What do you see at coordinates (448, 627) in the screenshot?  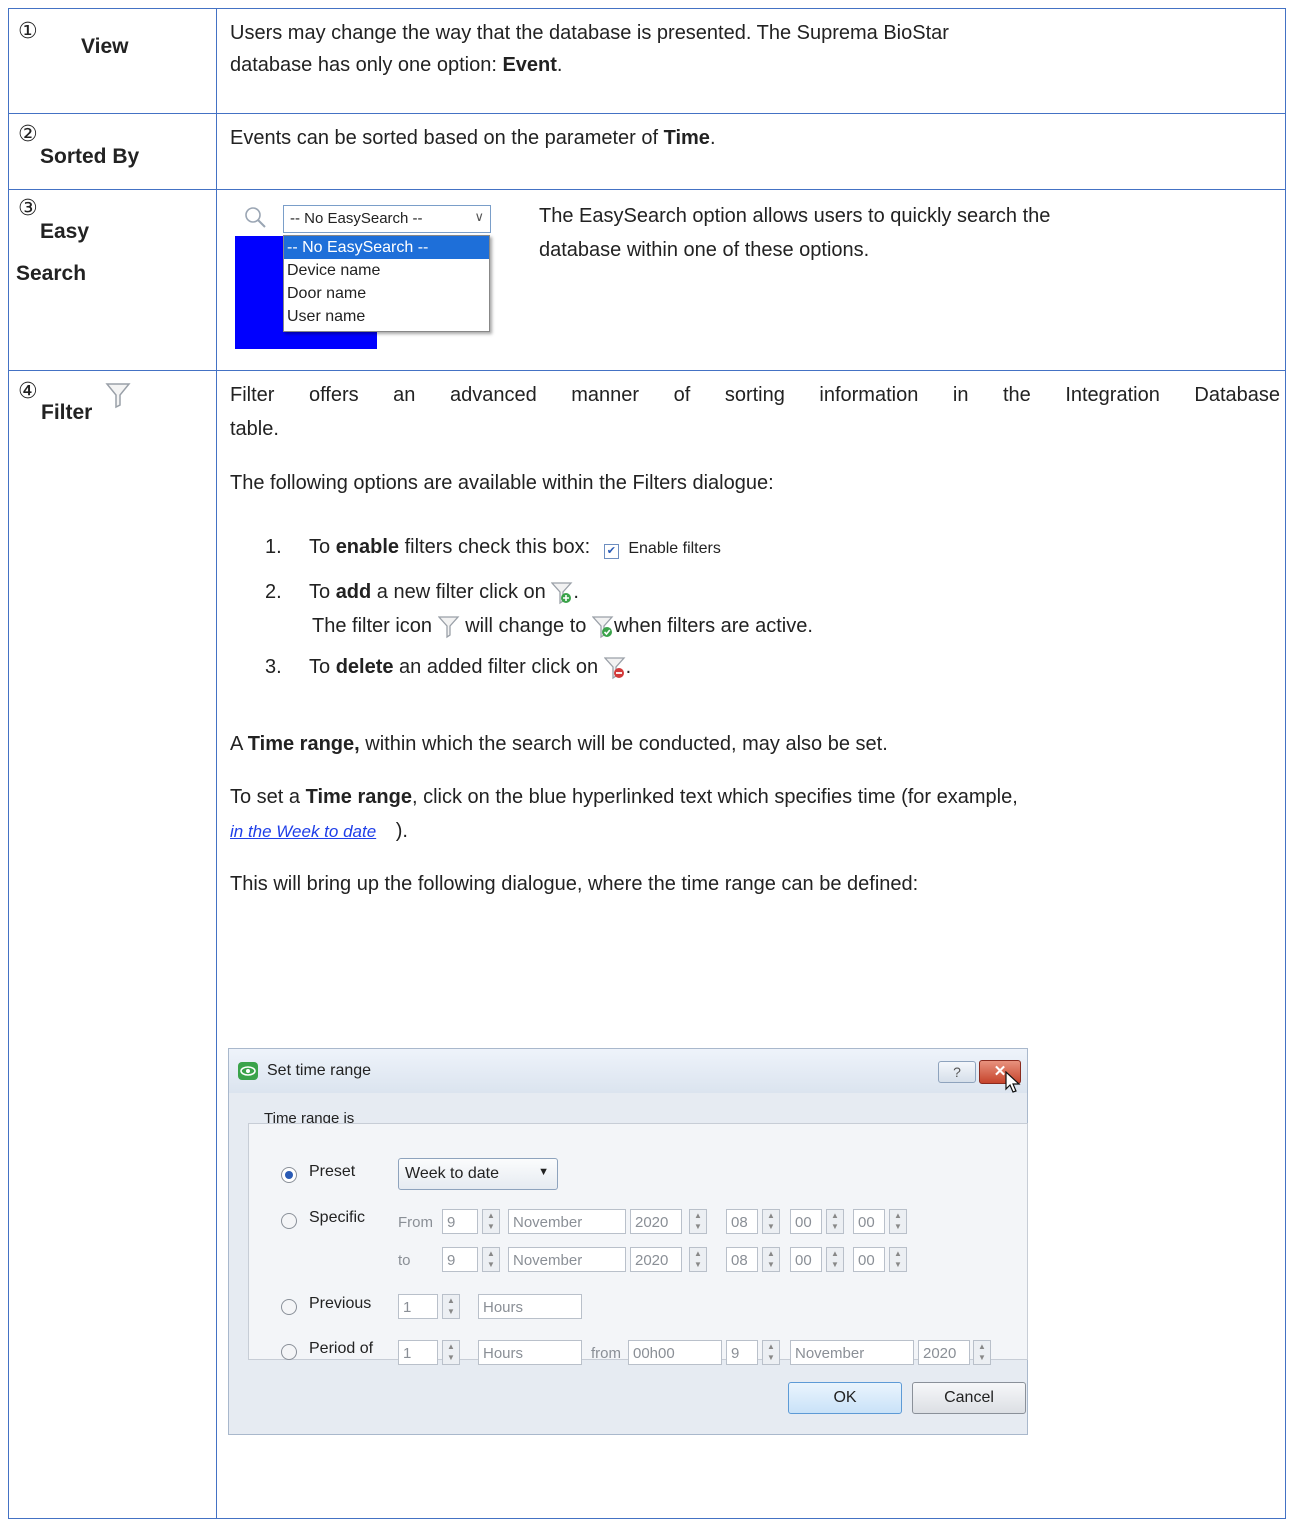 I see `filter-icon` at bounding box center [448, 627].